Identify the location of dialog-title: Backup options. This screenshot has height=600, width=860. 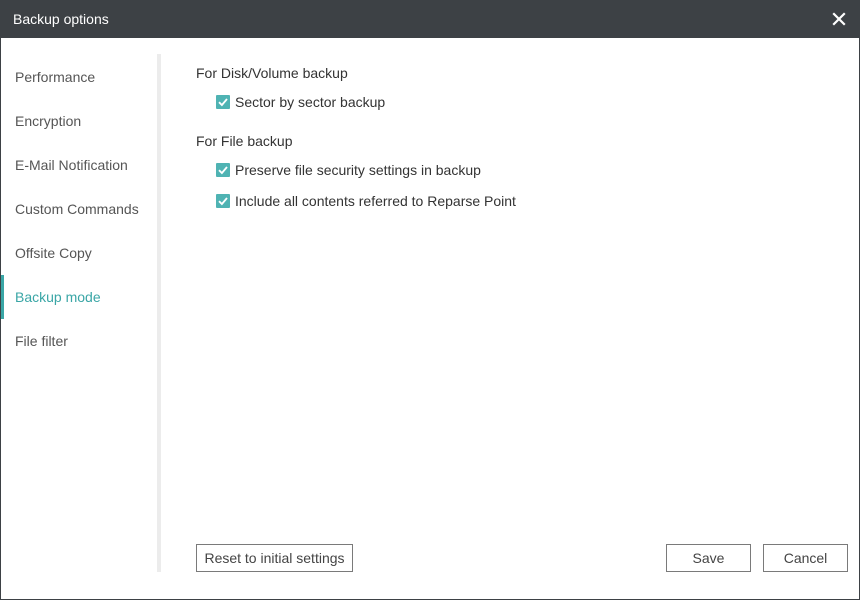
(61, 19).